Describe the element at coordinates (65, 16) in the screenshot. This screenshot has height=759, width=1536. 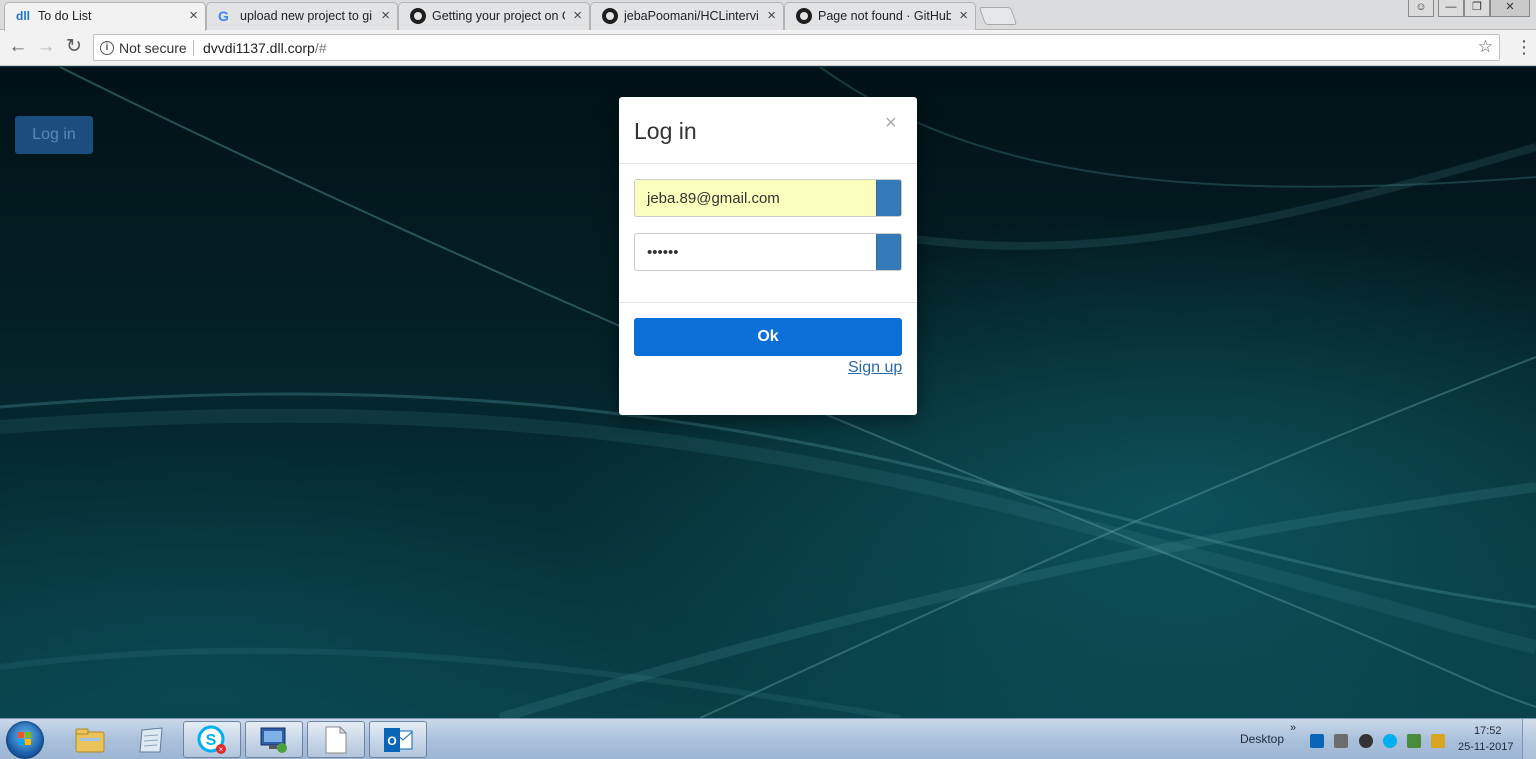
I see `tab-title: To do List` at that location.